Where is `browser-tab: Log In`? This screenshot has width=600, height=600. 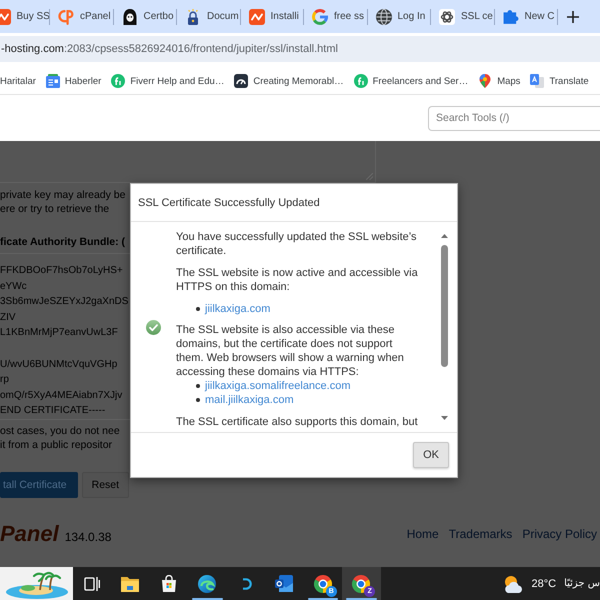 browser-tab: Log In is located at coordinates (399, 16).